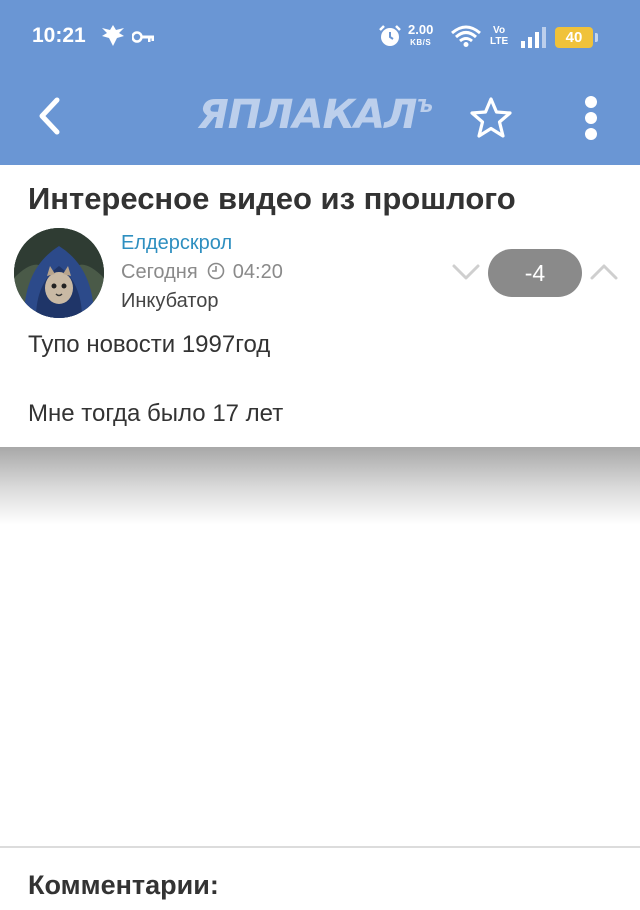 The height and width of the screenshot is (910, 640). What do you see at coordinates (604, 272) in the screenshot?
I see `vote-up-button` at bounding box center [604, 272].